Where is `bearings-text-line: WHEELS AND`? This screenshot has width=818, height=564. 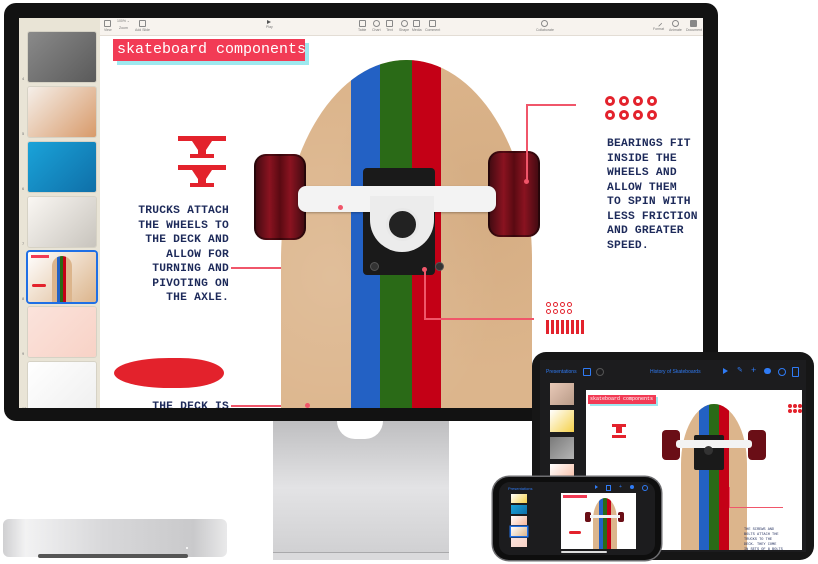 bearings-text-line: WHEELS AND is located at coordinates (642, 173).